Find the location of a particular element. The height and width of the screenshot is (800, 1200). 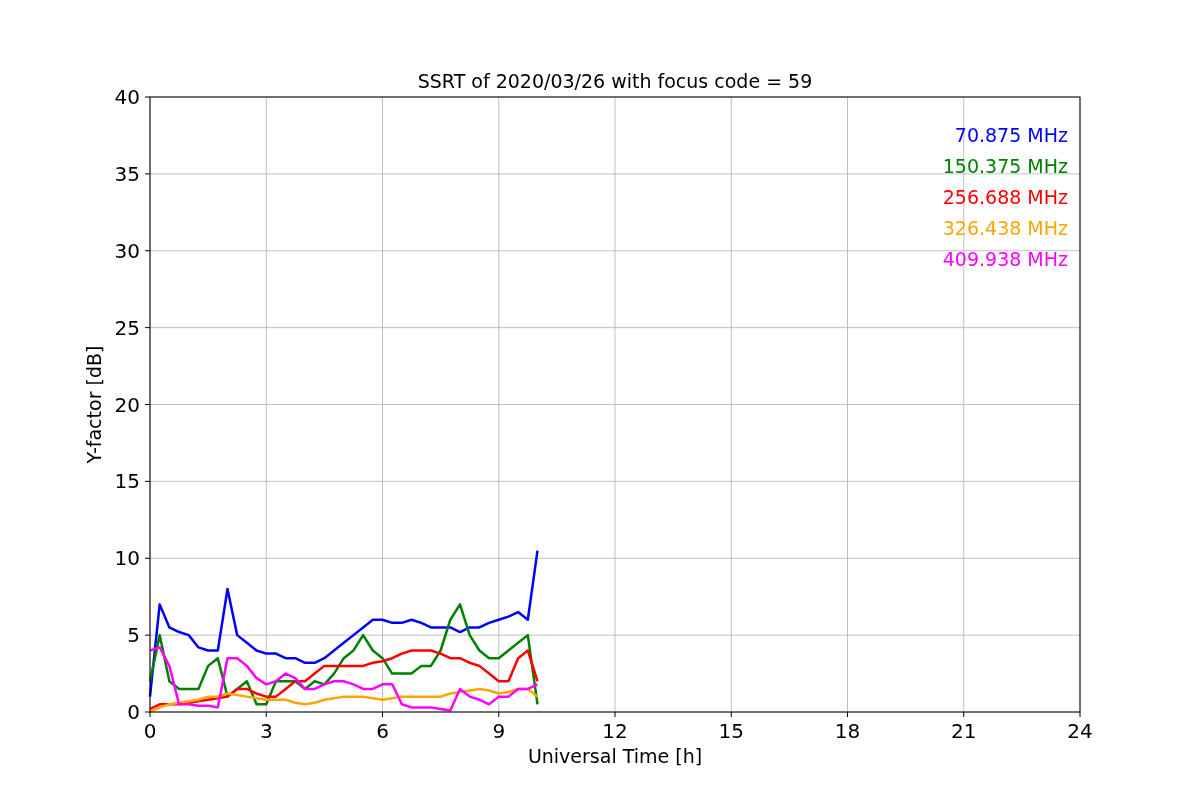

legend-label: 409.938 MHz is located at coordinates (1005, 259).